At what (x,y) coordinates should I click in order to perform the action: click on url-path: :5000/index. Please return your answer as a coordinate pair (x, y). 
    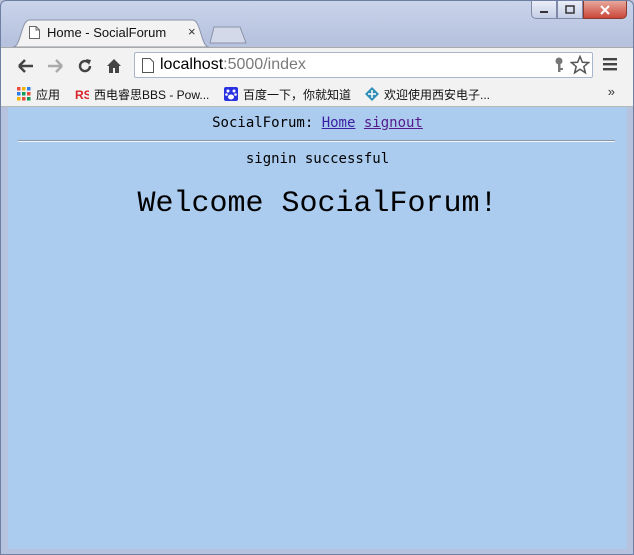
    Looking at the image, I should click on (264, 64).